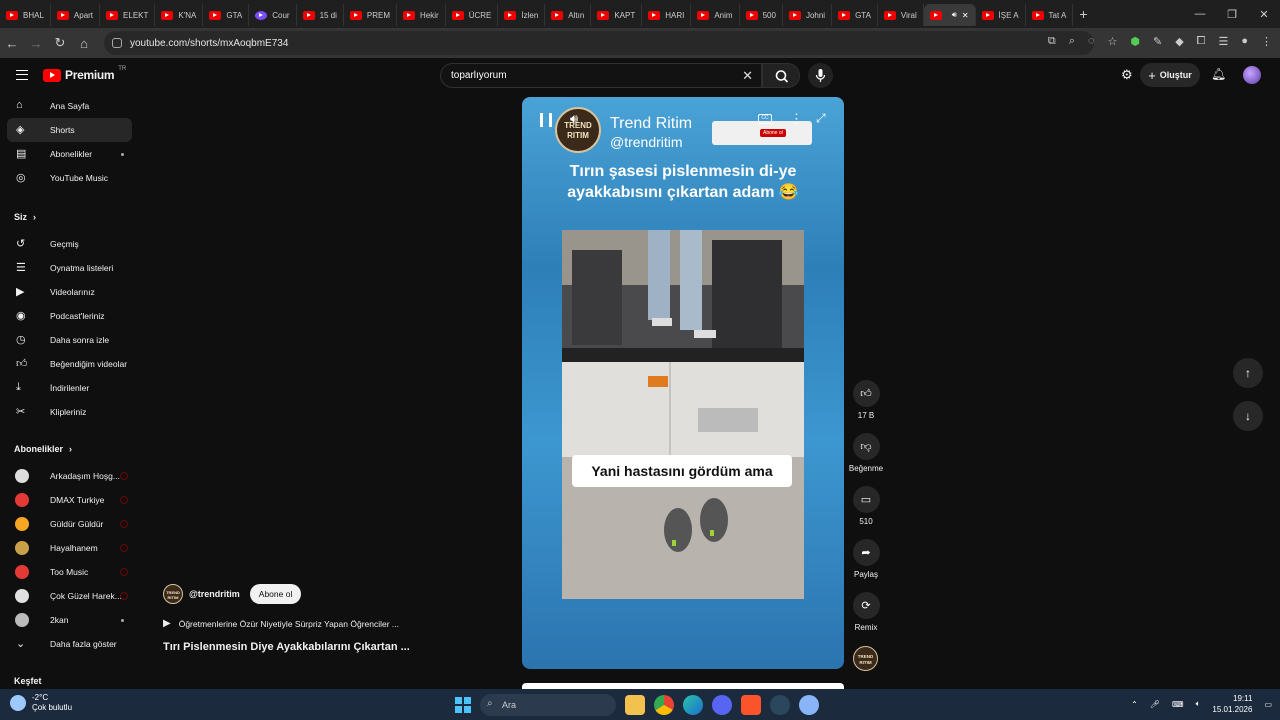 The height and width of the screenshot is (720, 1280). What do you see at coordinates (568, 15) in the screenshot?
I see `browser-tab: Altın` at bounding box center [568, 15].